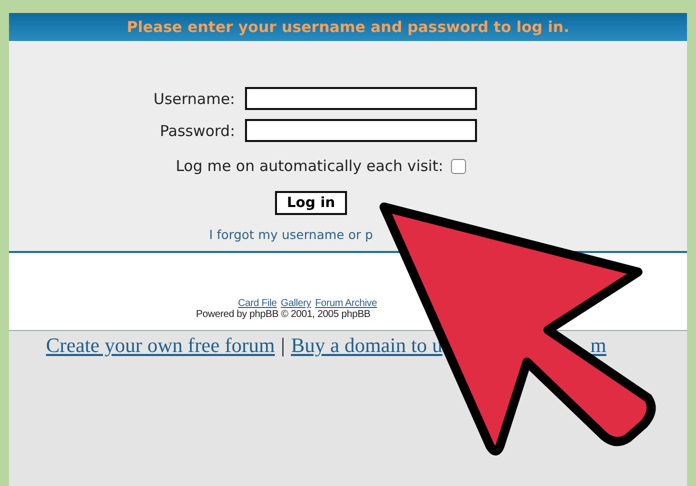 Image resolution: width=696 pixels, height=486 pixels. I want to click on footer-link: Forum Archive, so click(346, 303).